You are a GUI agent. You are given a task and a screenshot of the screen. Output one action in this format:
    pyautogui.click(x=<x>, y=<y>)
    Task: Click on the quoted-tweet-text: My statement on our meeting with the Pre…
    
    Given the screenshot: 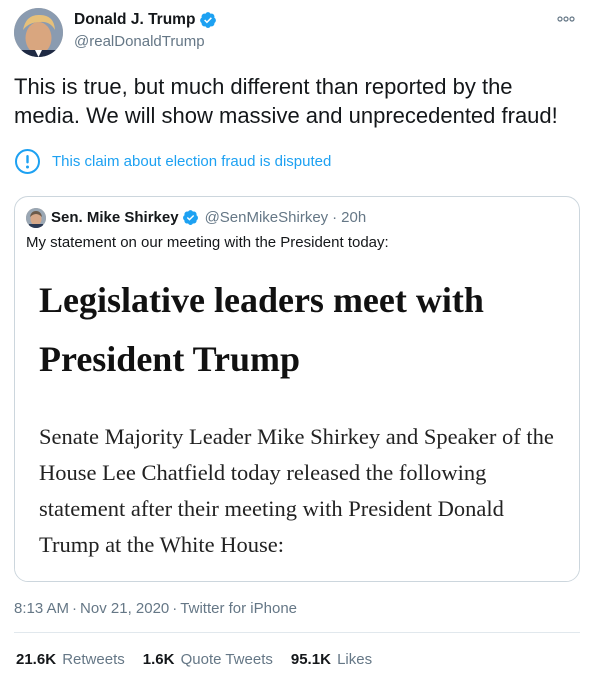 What is the action you would take?
    pyautogui.click(x=207, y=242)
    